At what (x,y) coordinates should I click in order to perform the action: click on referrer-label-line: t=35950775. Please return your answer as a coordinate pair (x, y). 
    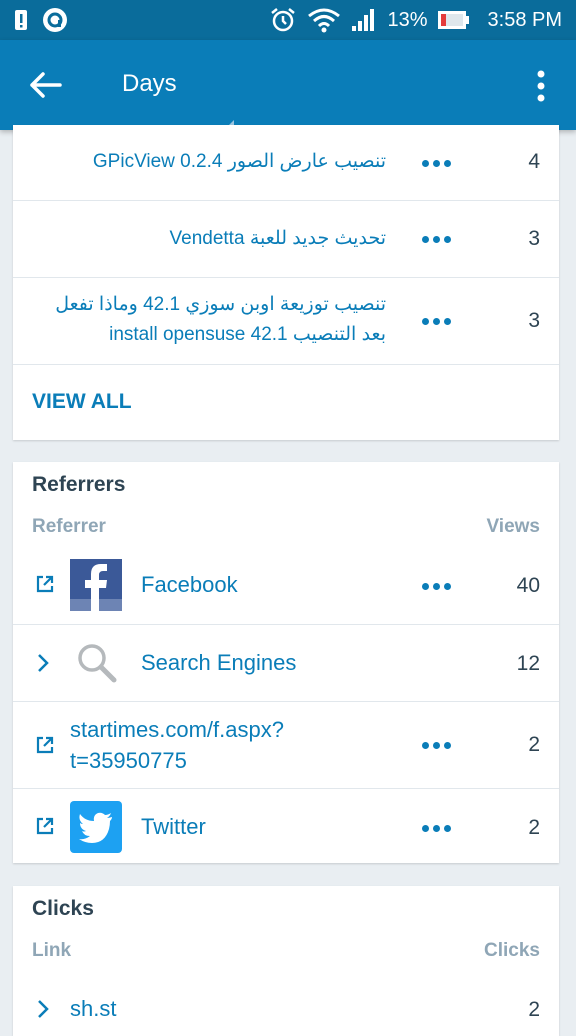
    Looking at the image, I should click on (128, 760).